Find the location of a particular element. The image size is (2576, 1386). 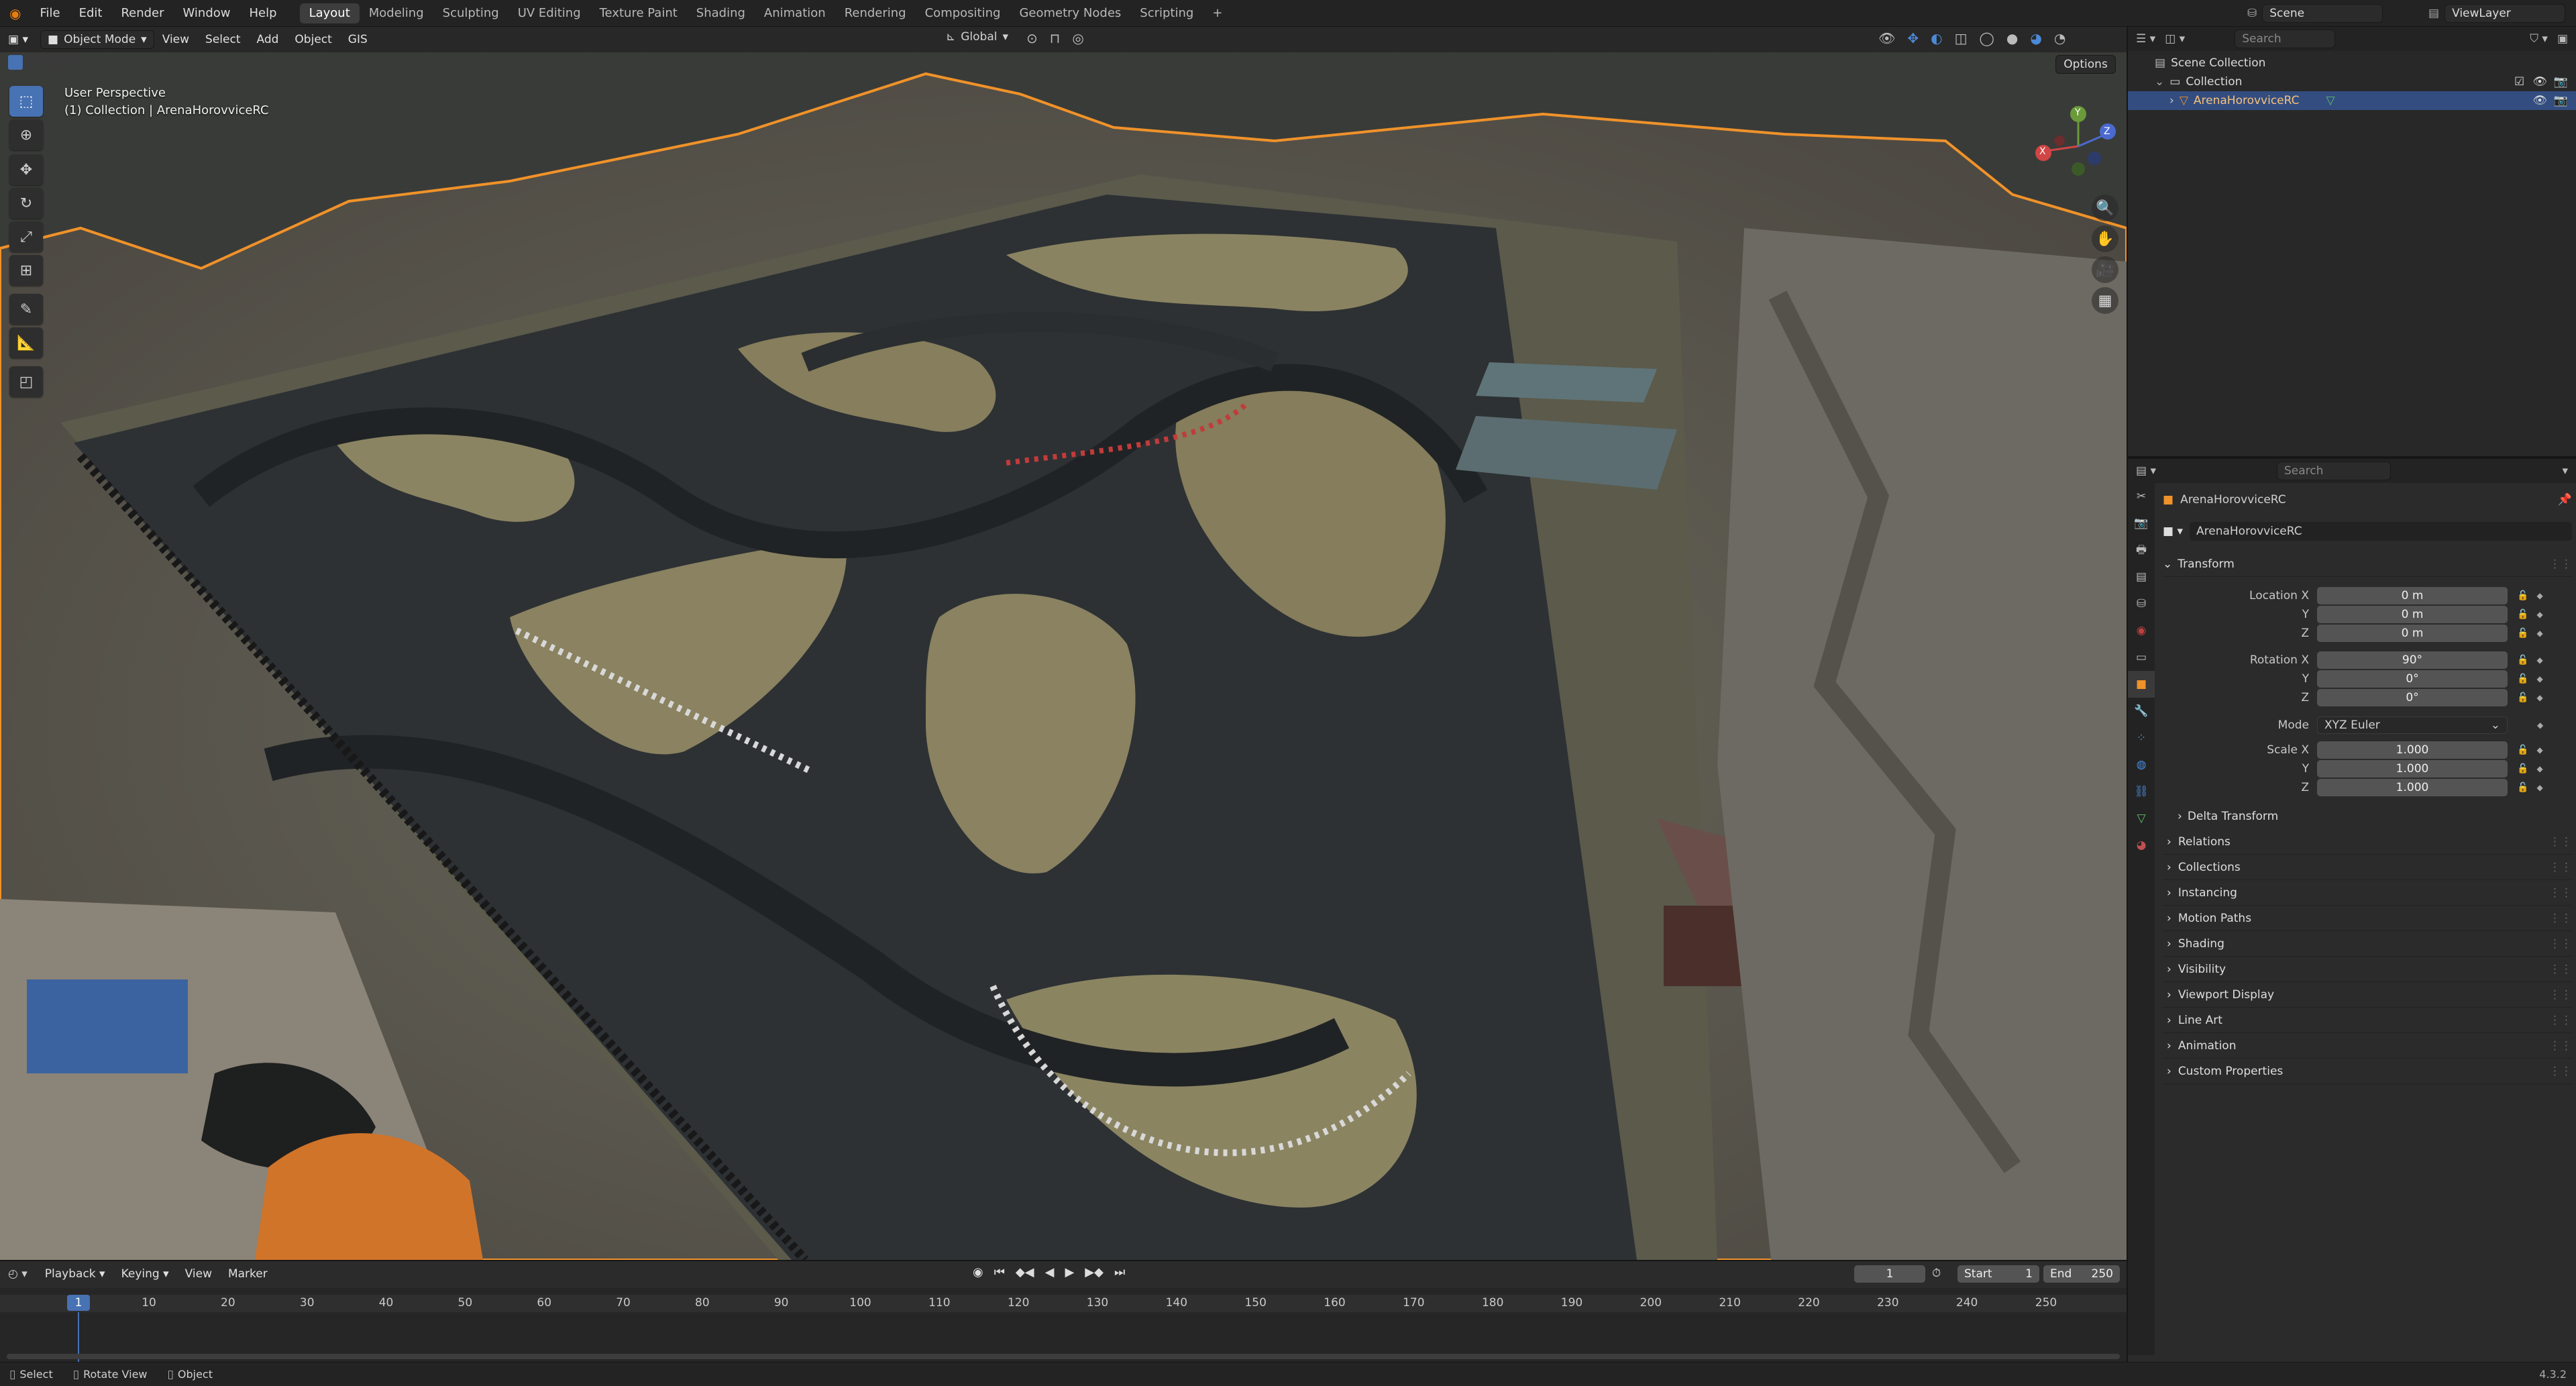

scale-x-field: 1.000 is located at coordinates (2412, 750).